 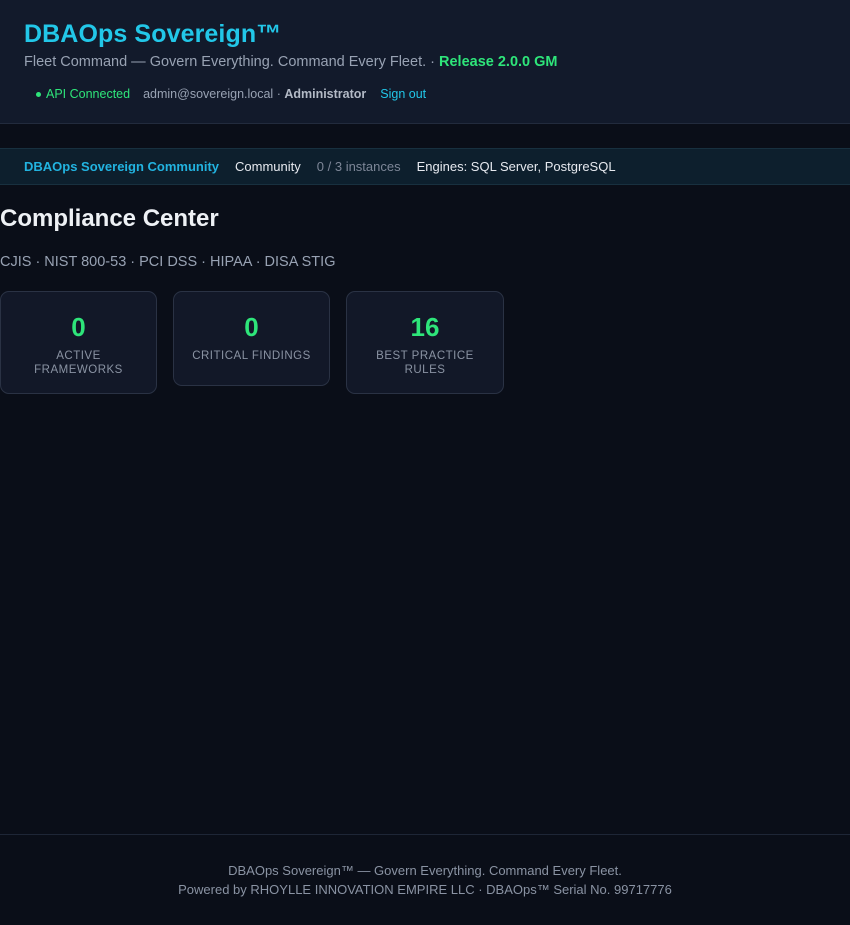 I want to click on status-dot-icon, so click(x=38, y=94).